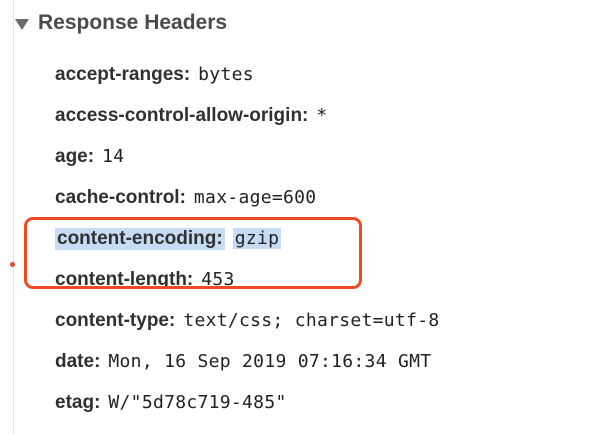 This screenshot has width=614, height=434. What do you see at coordinates (12, 264) in the screenshot?
I see `annotation-dot` at bounding box center [12, 264].